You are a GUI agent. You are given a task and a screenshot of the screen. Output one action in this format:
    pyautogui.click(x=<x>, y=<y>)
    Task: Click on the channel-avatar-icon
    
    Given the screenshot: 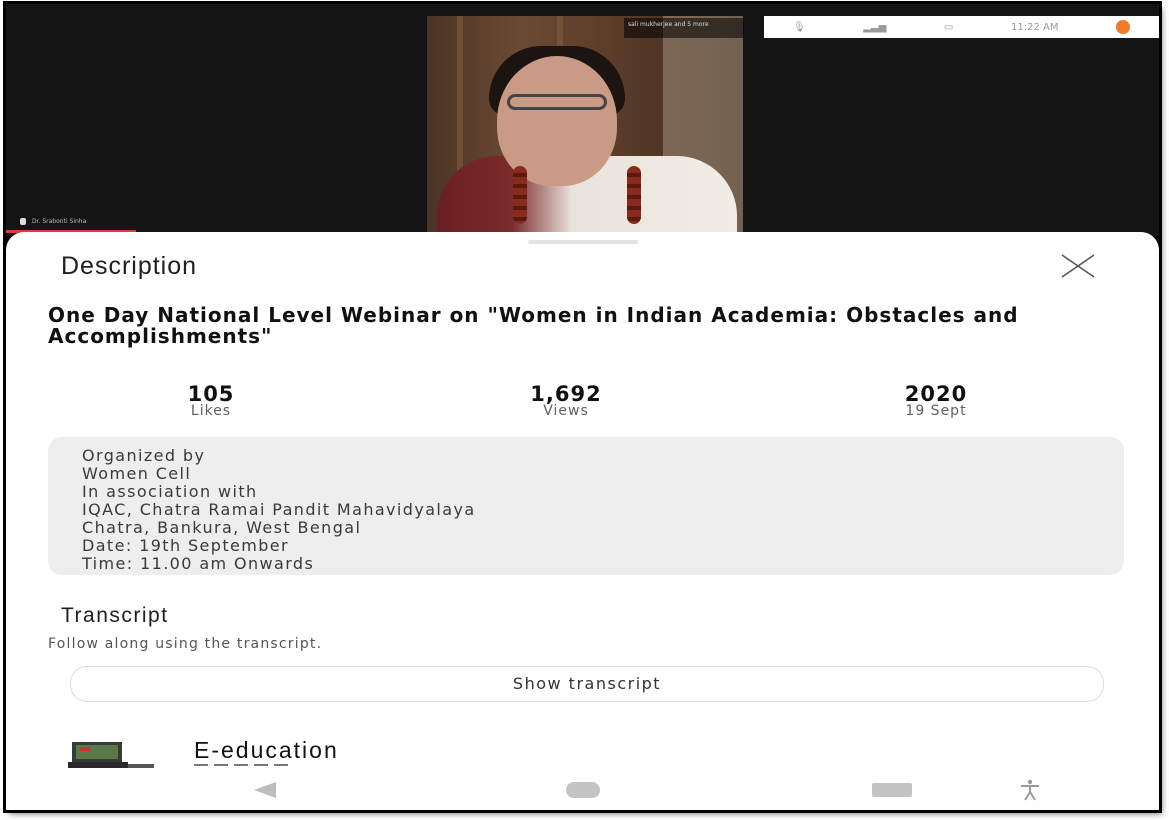 What is the action you would take?
    pyautogui.click(x=111, y=755)
    